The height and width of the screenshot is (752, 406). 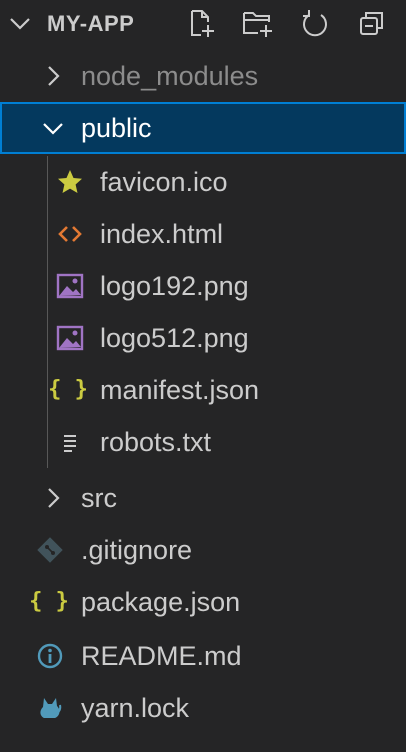 What do you see at coordinates (162, 234) in the screenshot?
I see `tree-item-label: index.html` at bounding box center [162, 234].